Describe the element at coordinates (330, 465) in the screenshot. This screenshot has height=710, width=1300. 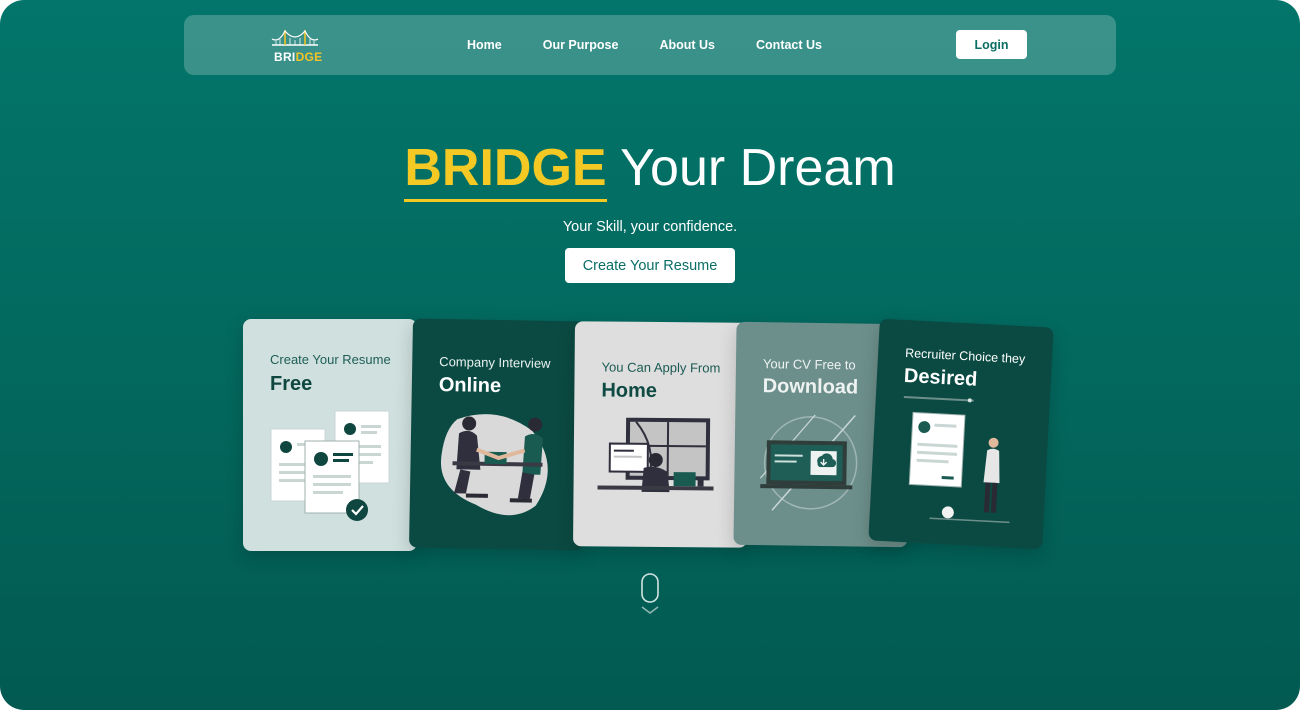
I see `resume-documents-illustration` at that location.